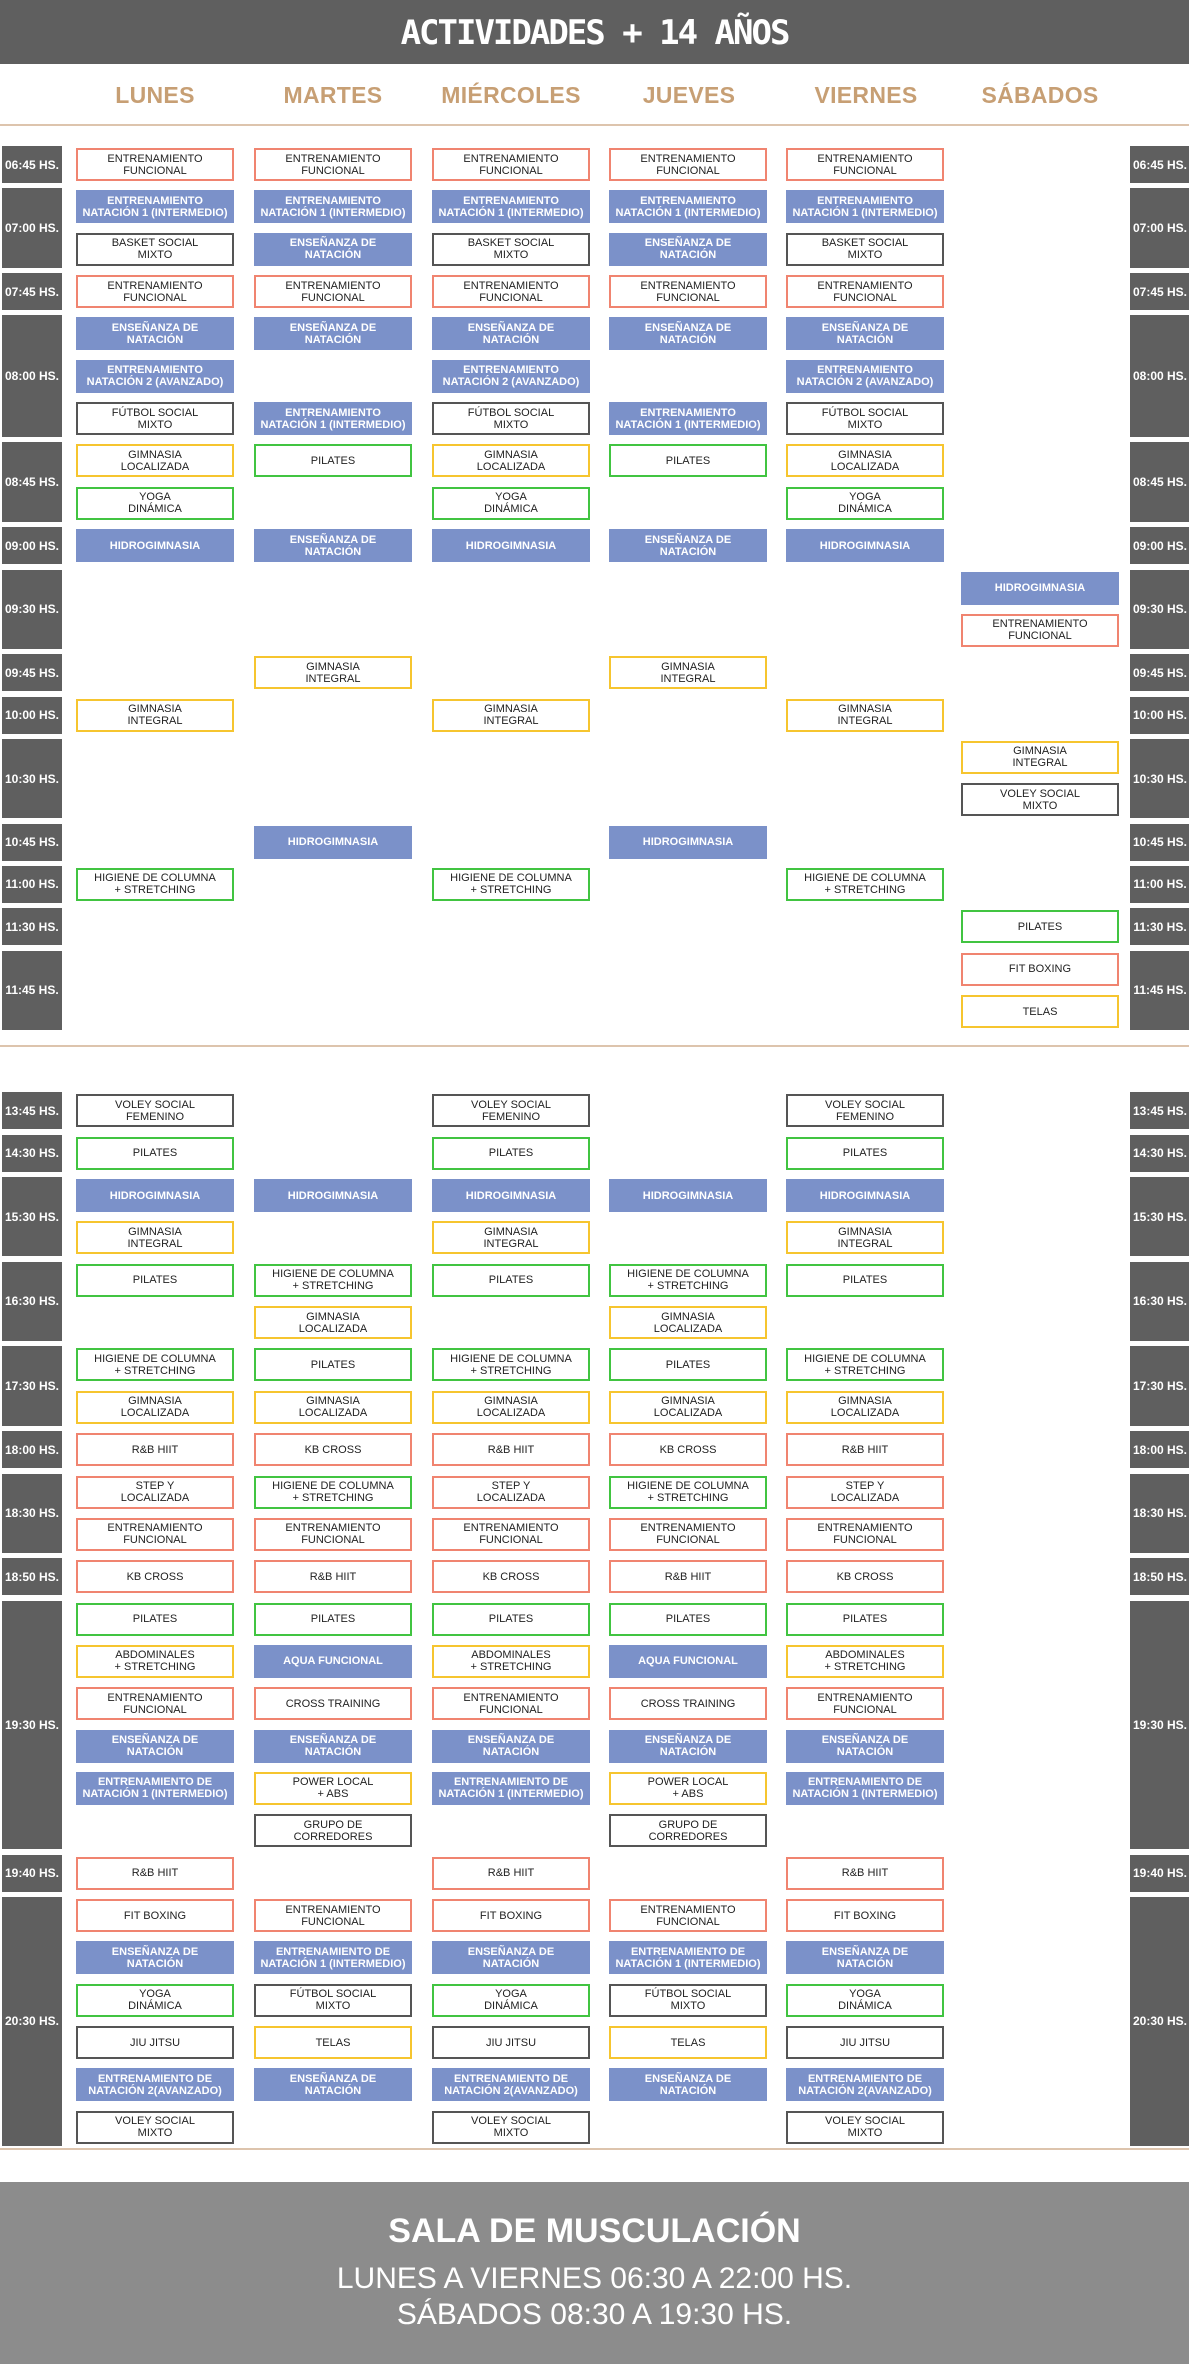 This screenshot has width=1189, height=2364. Describe the element at coordinates (32, 609) in the screenshot. I see `time-label-left: 09:30 HS.` at that location.